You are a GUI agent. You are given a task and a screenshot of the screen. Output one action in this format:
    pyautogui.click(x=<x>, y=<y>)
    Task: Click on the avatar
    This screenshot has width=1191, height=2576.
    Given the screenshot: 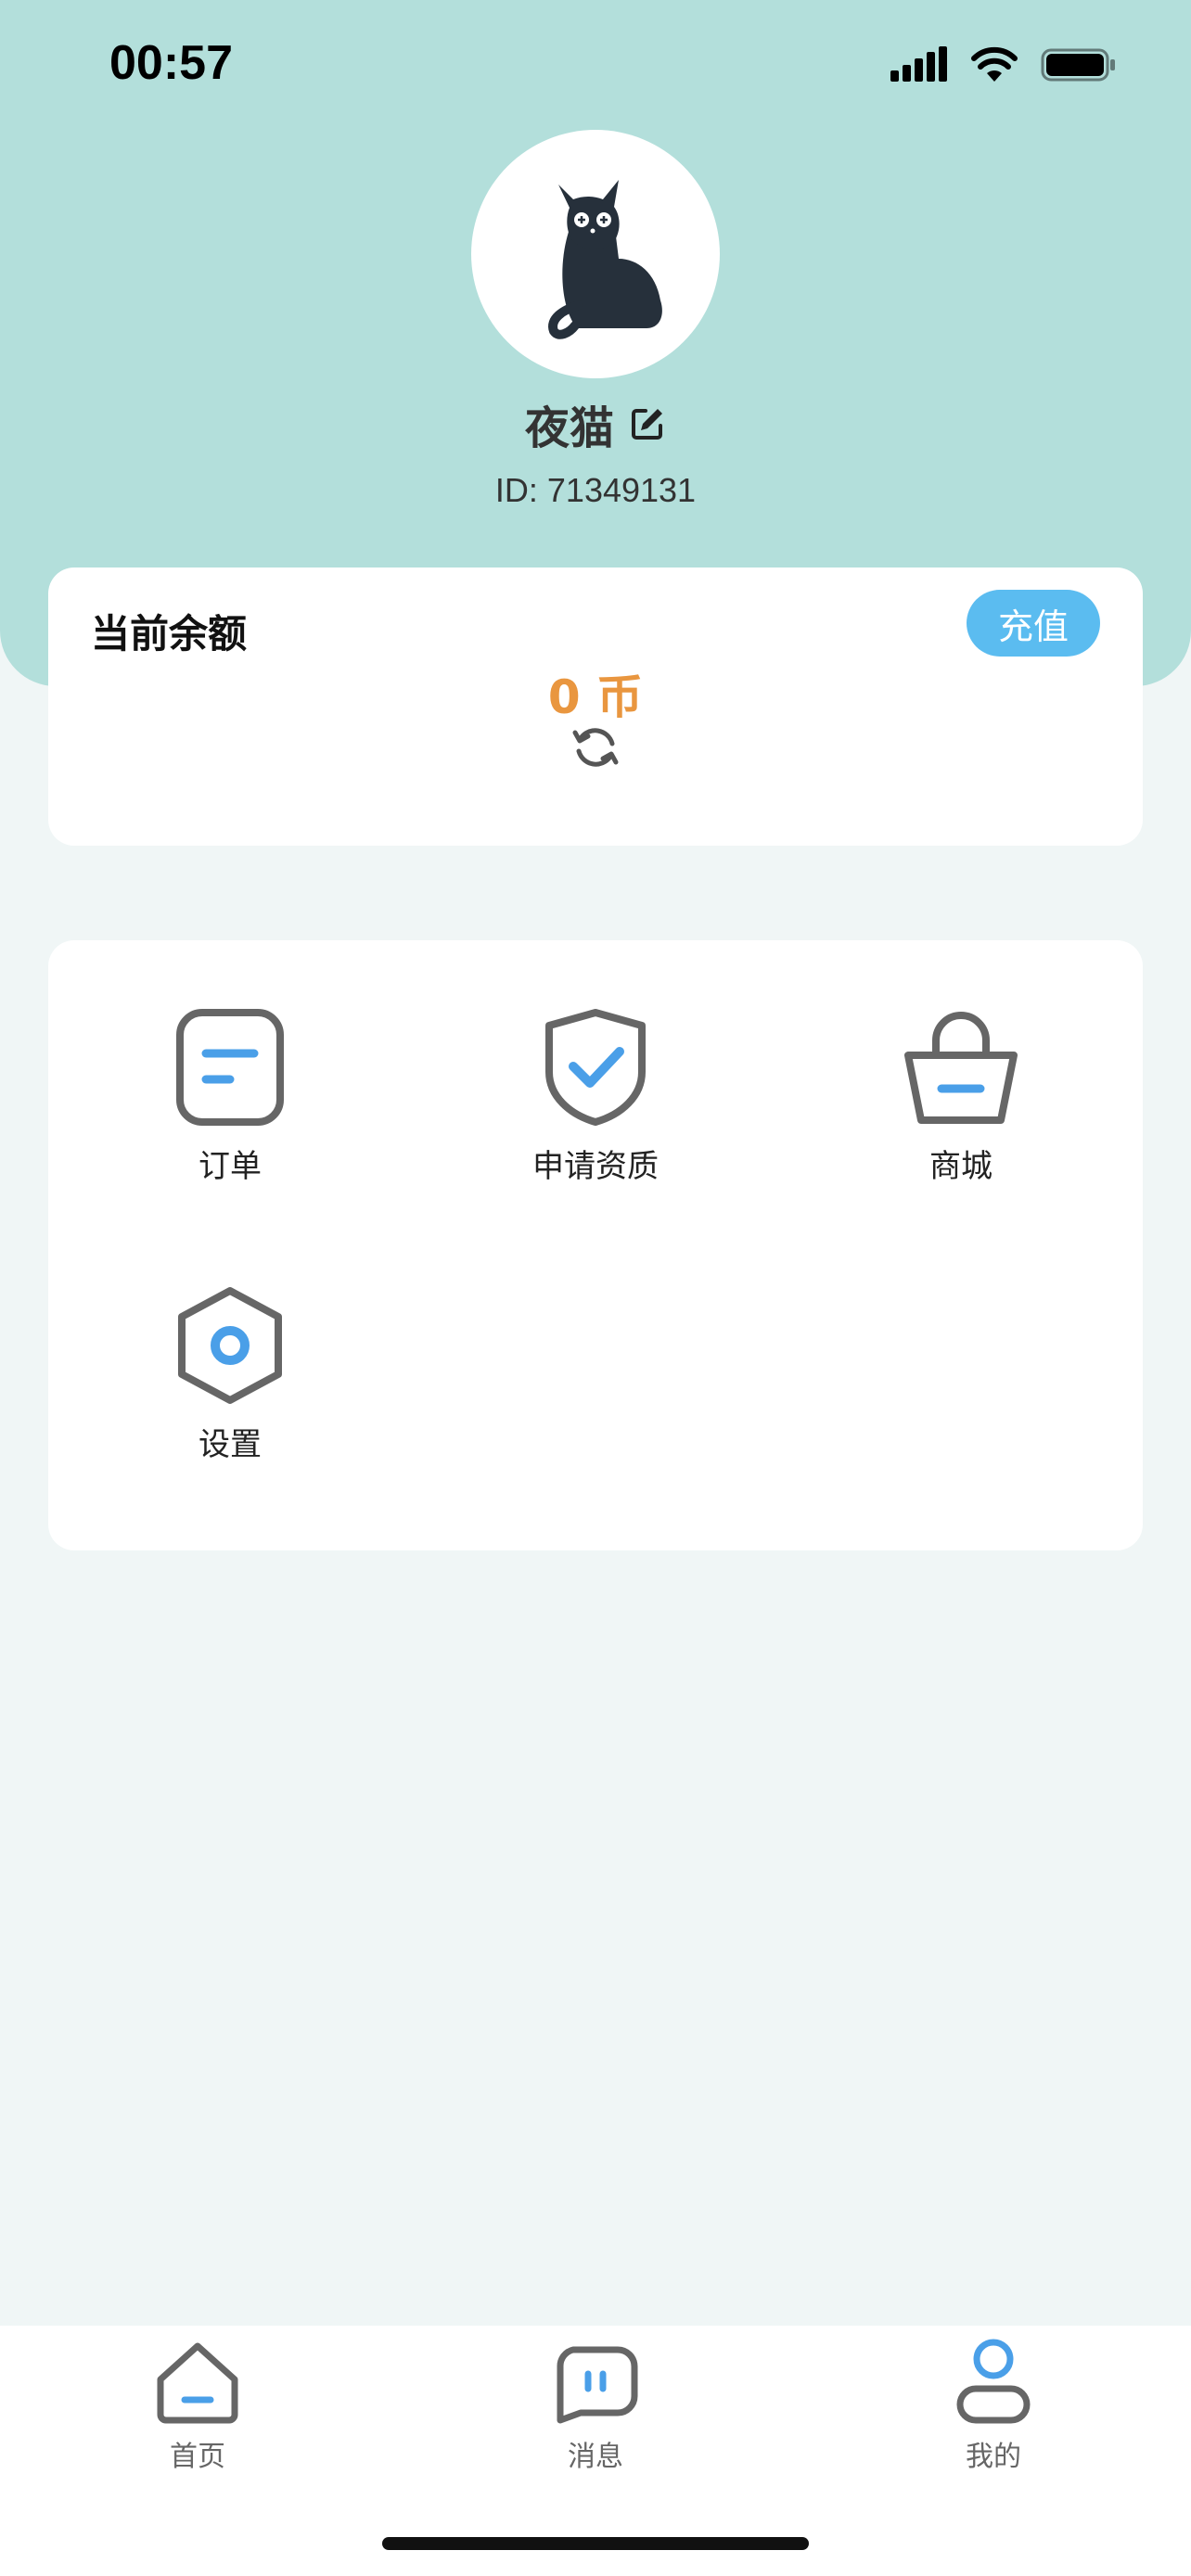 What is the action you would take?
    pyautogui.click(x=595, y=254)
    